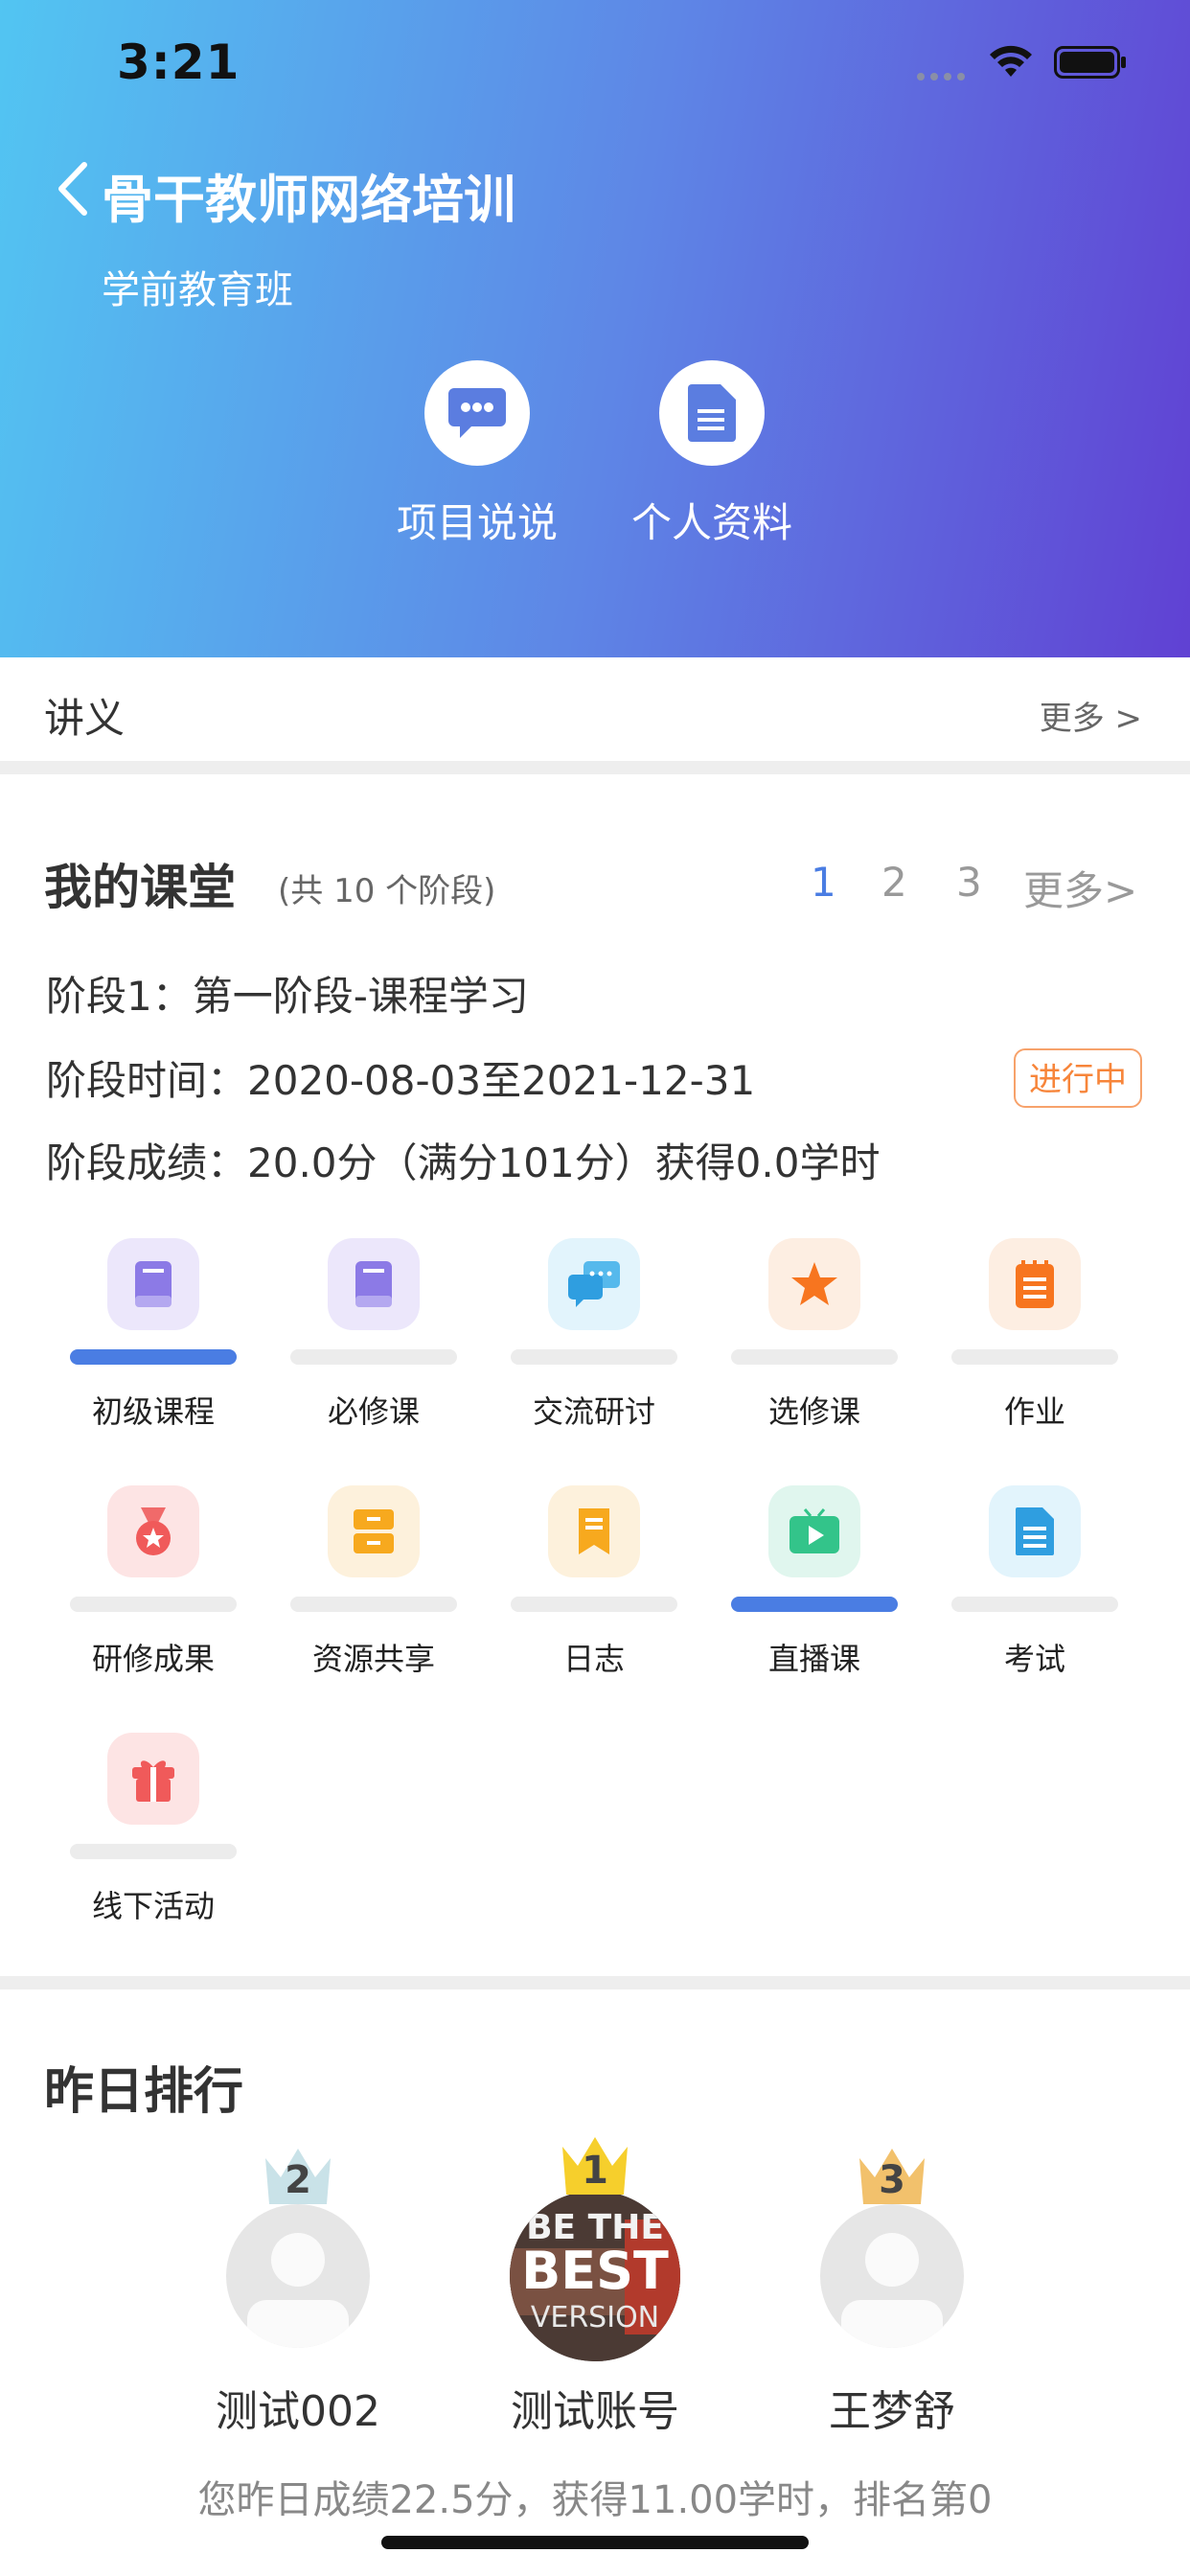 Image resolution: width=1190 pixels, height=2576 pixels. What do you see at coordinates (594, 1284) in the screenshot?
I see `discussion-icon` at bounding box center [594, 1284].